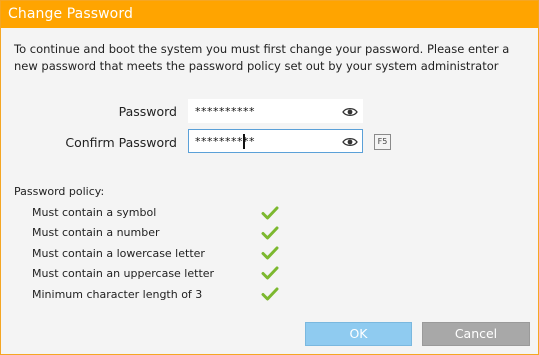  What do you see at coordinates (59, 191) in the screenshot?
I see `password-policy-title: Password policy:` at bounding box center [59, 191].